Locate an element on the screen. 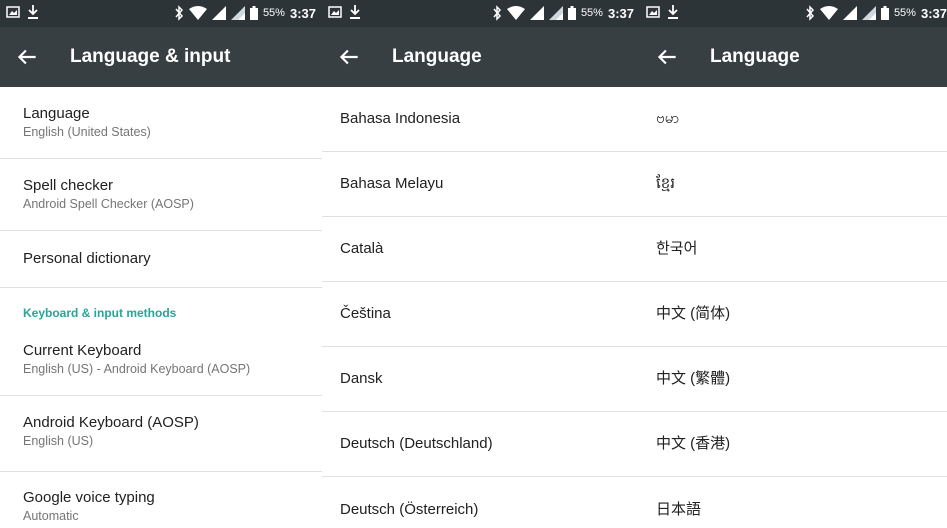 This screenshot has width=947, height=528. setting-android-keyboard: Android Keyboard (AOSP) English (US) is located at coordinates (161, 434).